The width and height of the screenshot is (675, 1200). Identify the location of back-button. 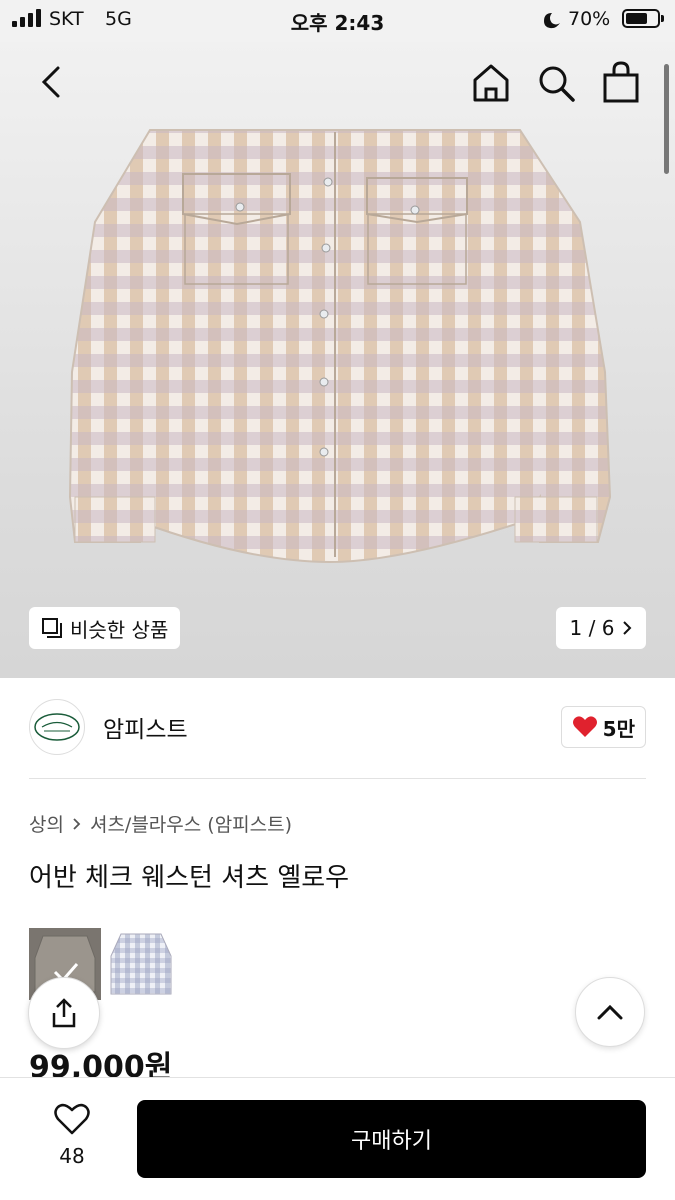
(51, 84).